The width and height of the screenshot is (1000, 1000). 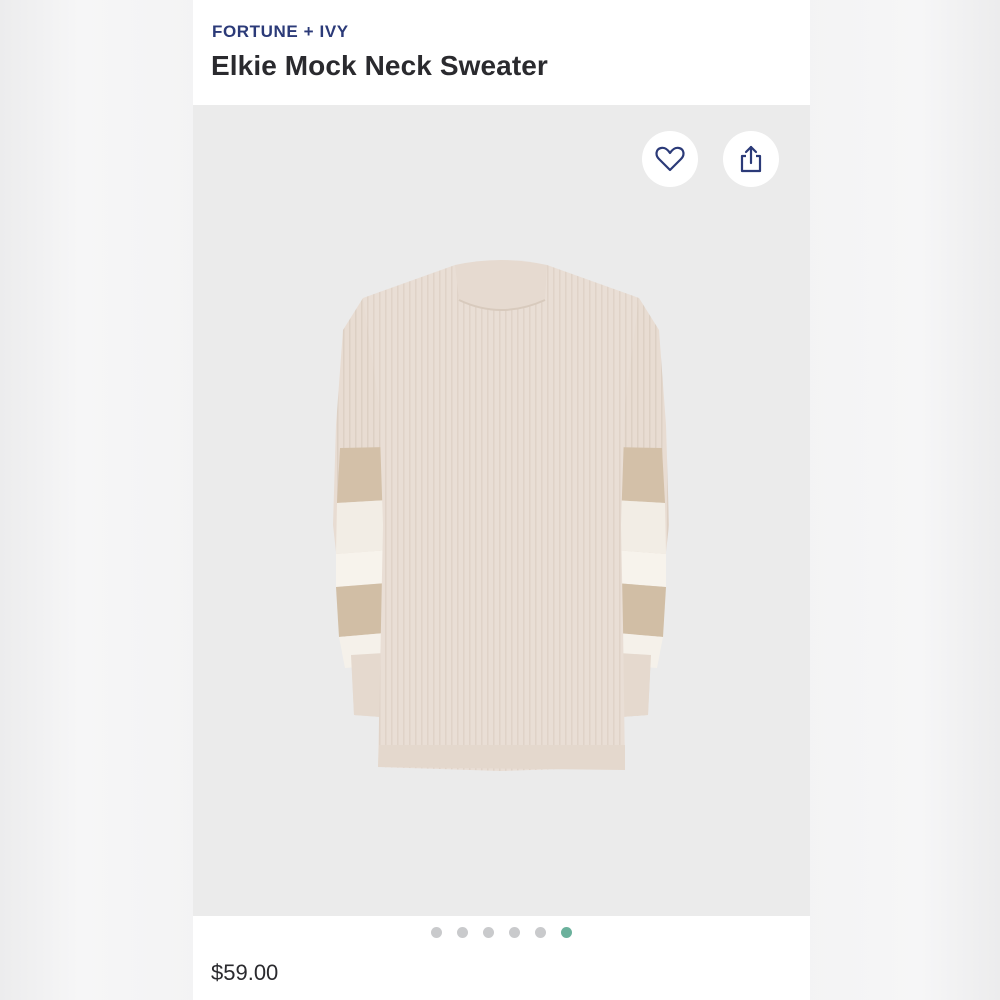 What do you see at coordinates (379, 65) in the screenshot?
I see `product-title: Elkie Mock Neck Sweater` at bounding box center [379, 65].